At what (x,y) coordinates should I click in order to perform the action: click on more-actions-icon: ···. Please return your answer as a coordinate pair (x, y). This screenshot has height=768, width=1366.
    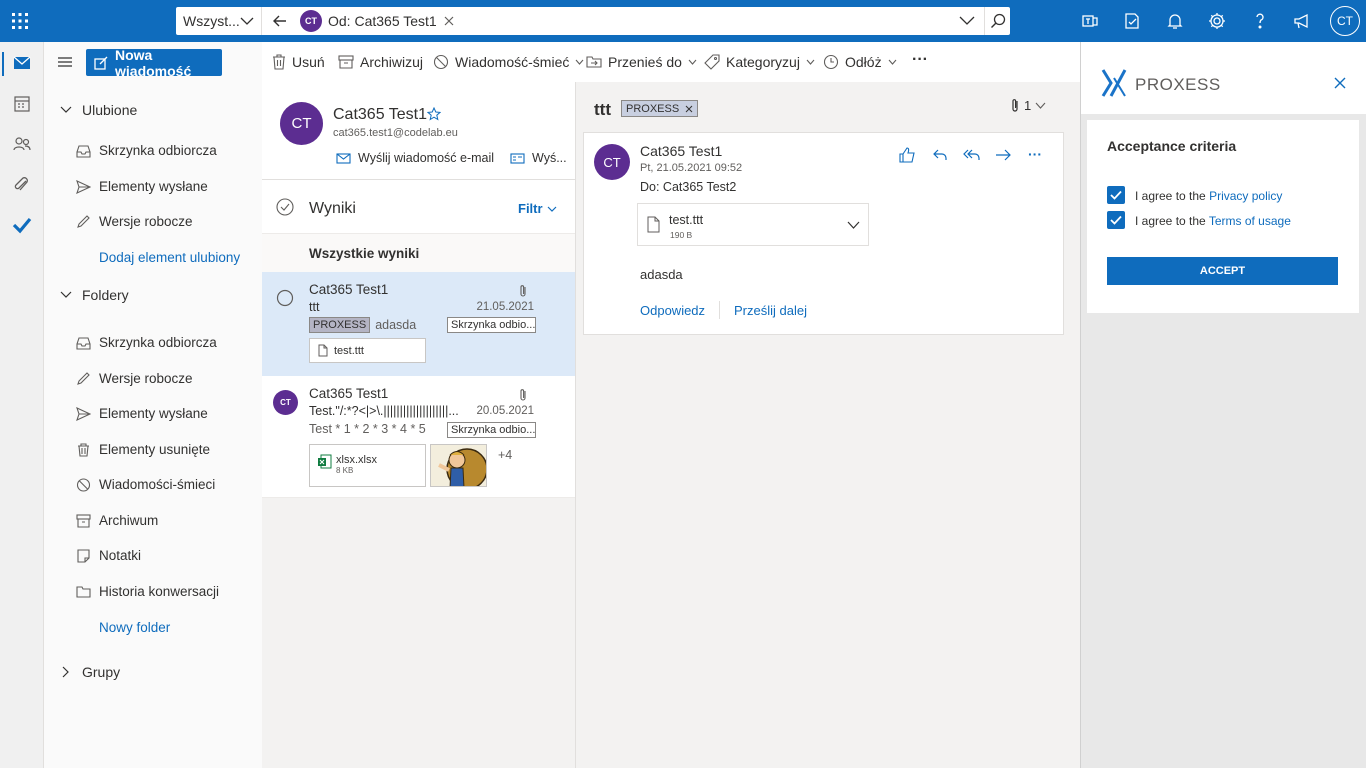
    Looking at the image, I should click on (1035, 154).